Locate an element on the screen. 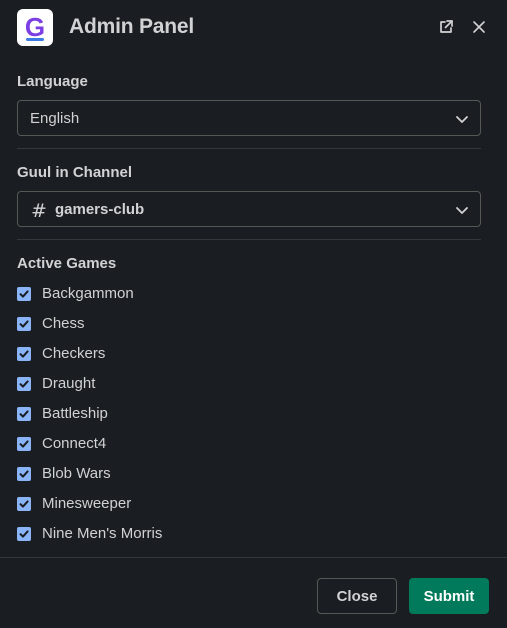 The height and width of the screenshot is (628, 507). footer-divider is located at coordinates (253, 557).